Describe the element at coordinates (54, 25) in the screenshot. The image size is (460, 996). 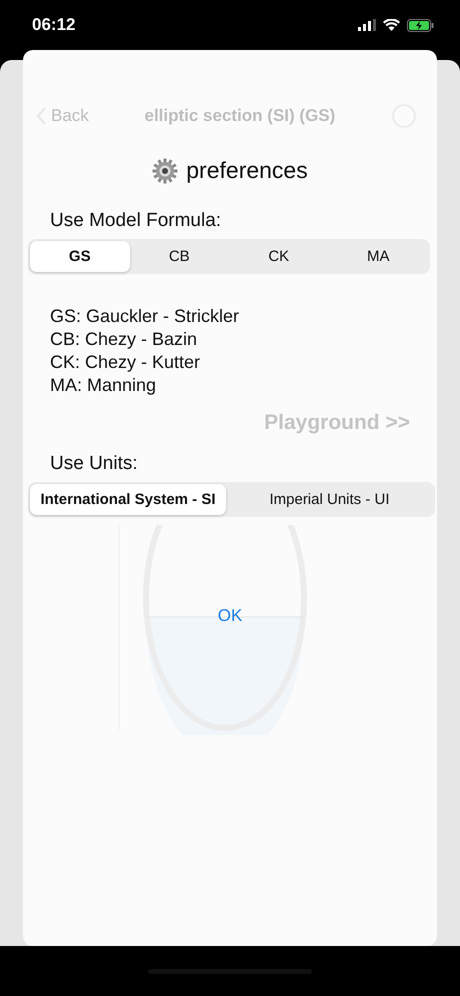
I see `status-time: 06:12` at that location.